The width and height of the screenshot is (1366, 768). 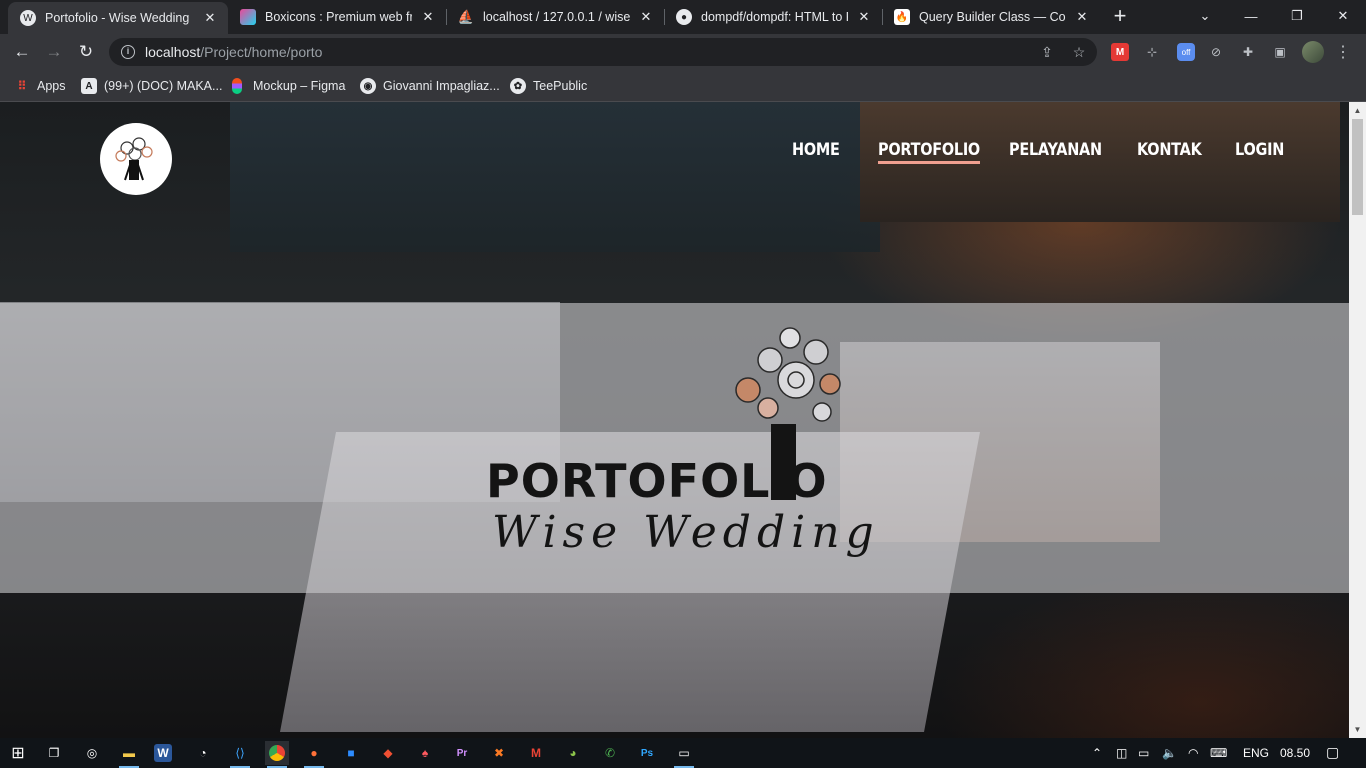 What do you see at coordinates (1120, 52) in the screenshot?
I see `mendeley-extension-icon: M` at bounding box center [1120, 52].